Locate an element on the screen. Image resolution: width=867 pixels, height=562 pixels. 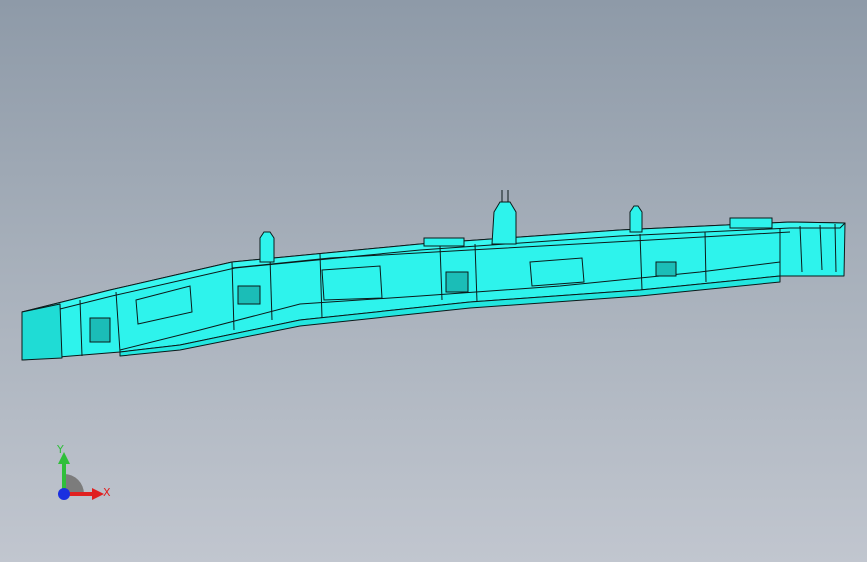
coordinate-triad: Y X is located at coordinates (80, 480).